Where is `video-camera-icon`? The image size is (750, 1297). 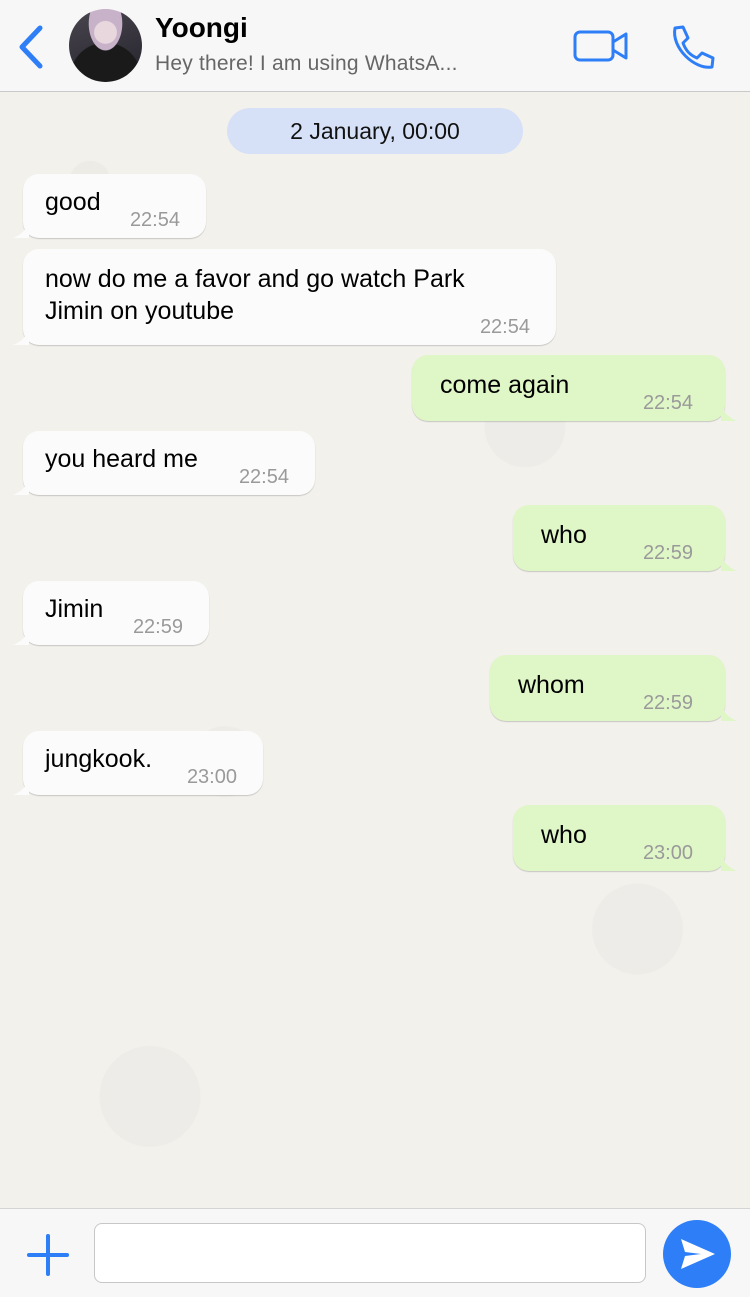 video-camera-icon is located at coordinates (600, 46).